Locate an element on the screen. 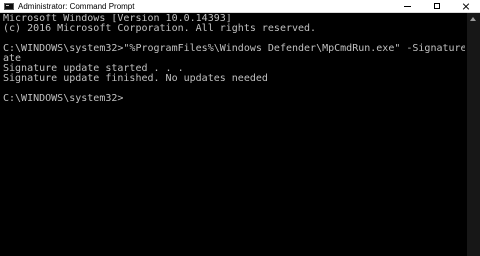  vertical-scrollbar is located at coordinates (473, 134).